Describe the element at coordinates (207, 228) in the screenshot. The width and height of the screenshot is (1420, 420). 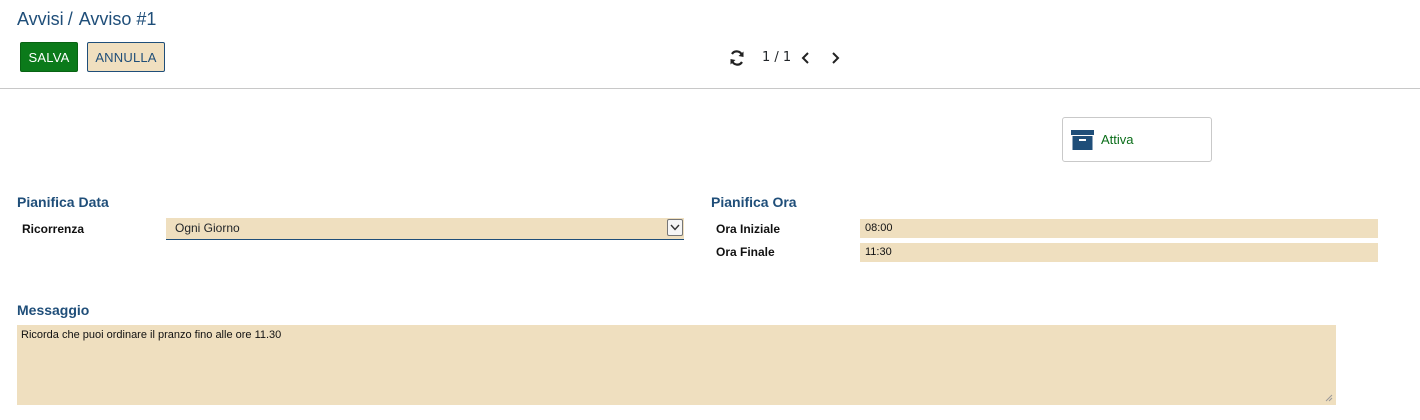
I see `recurrence-value: Ogni Giorno` at that location.